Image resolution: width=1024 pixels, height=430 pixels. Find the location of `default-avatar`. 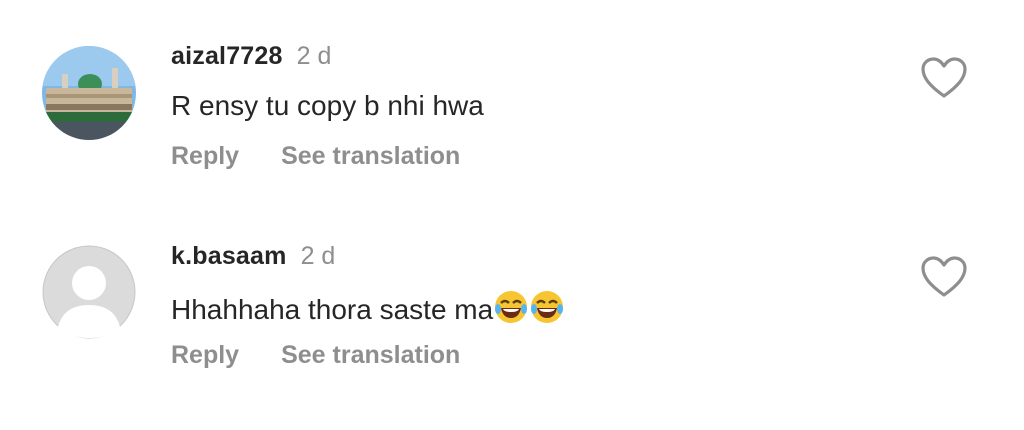

default-avatar is located at coordinates (89, 292).